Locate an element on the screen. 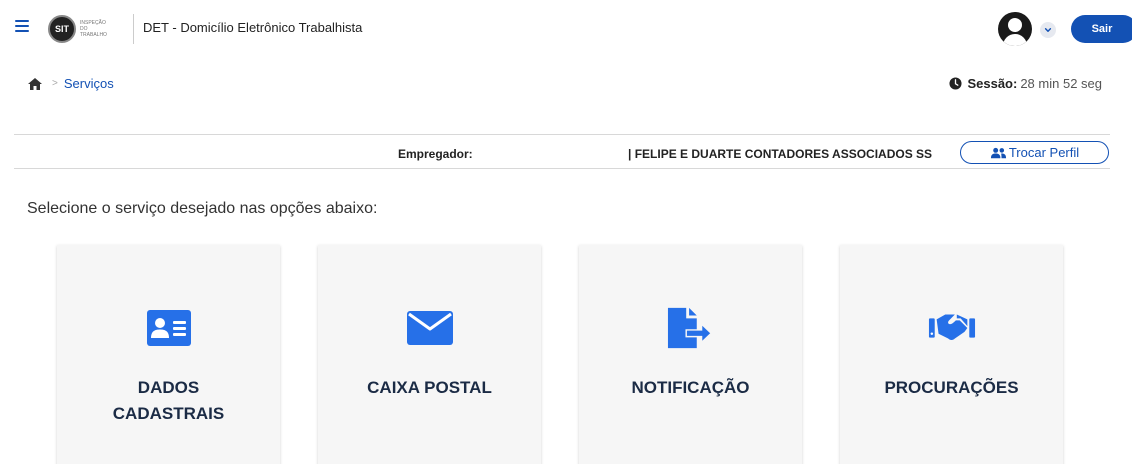  sit-logo-subtitle: Inspeção do Trabalho is located at coordinates (93, 29).